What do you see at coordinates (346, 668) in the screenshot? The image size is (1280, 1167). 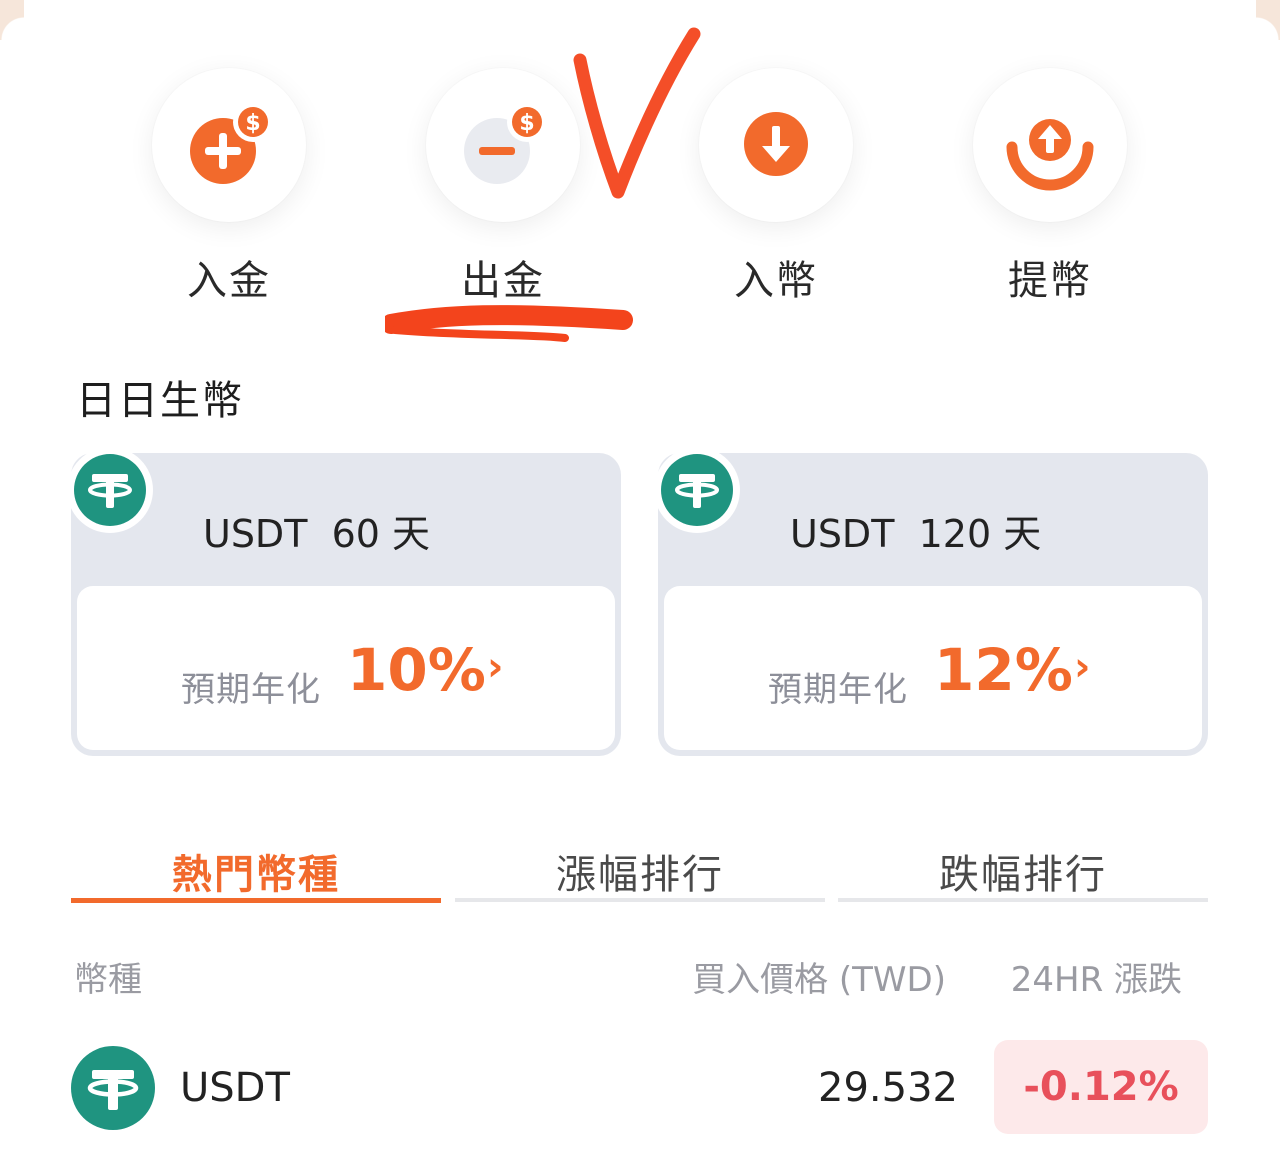 I see `product-apy-panel: 預期年化 10% ›` at bounding box center [346, 668].